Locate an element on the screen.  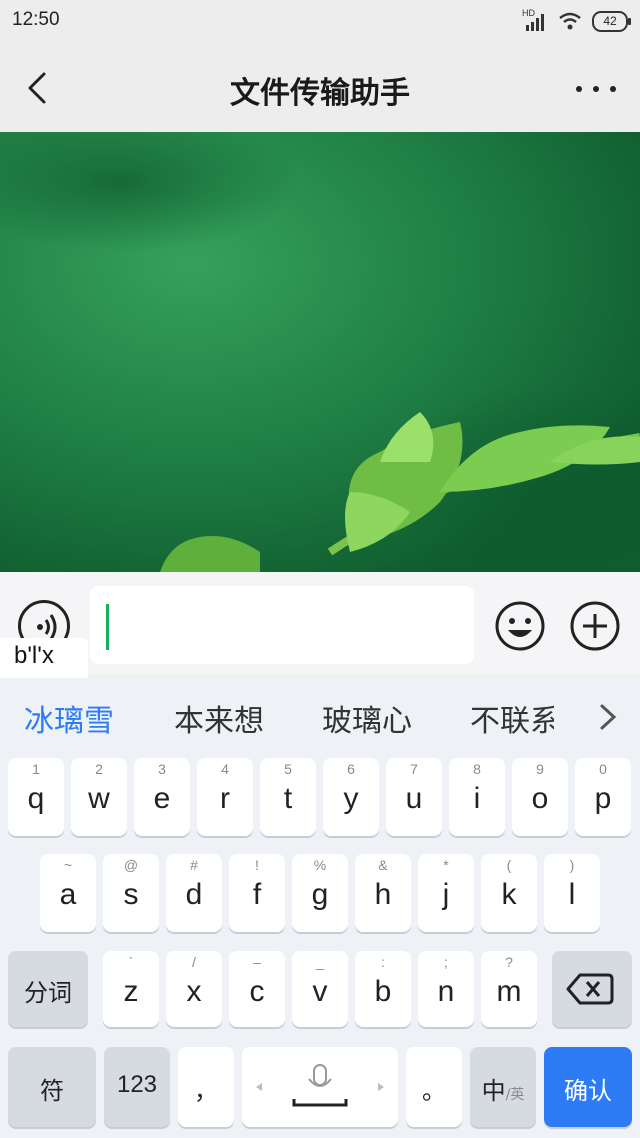
status-icons: HD 42 is located at coordinates (576, 20).